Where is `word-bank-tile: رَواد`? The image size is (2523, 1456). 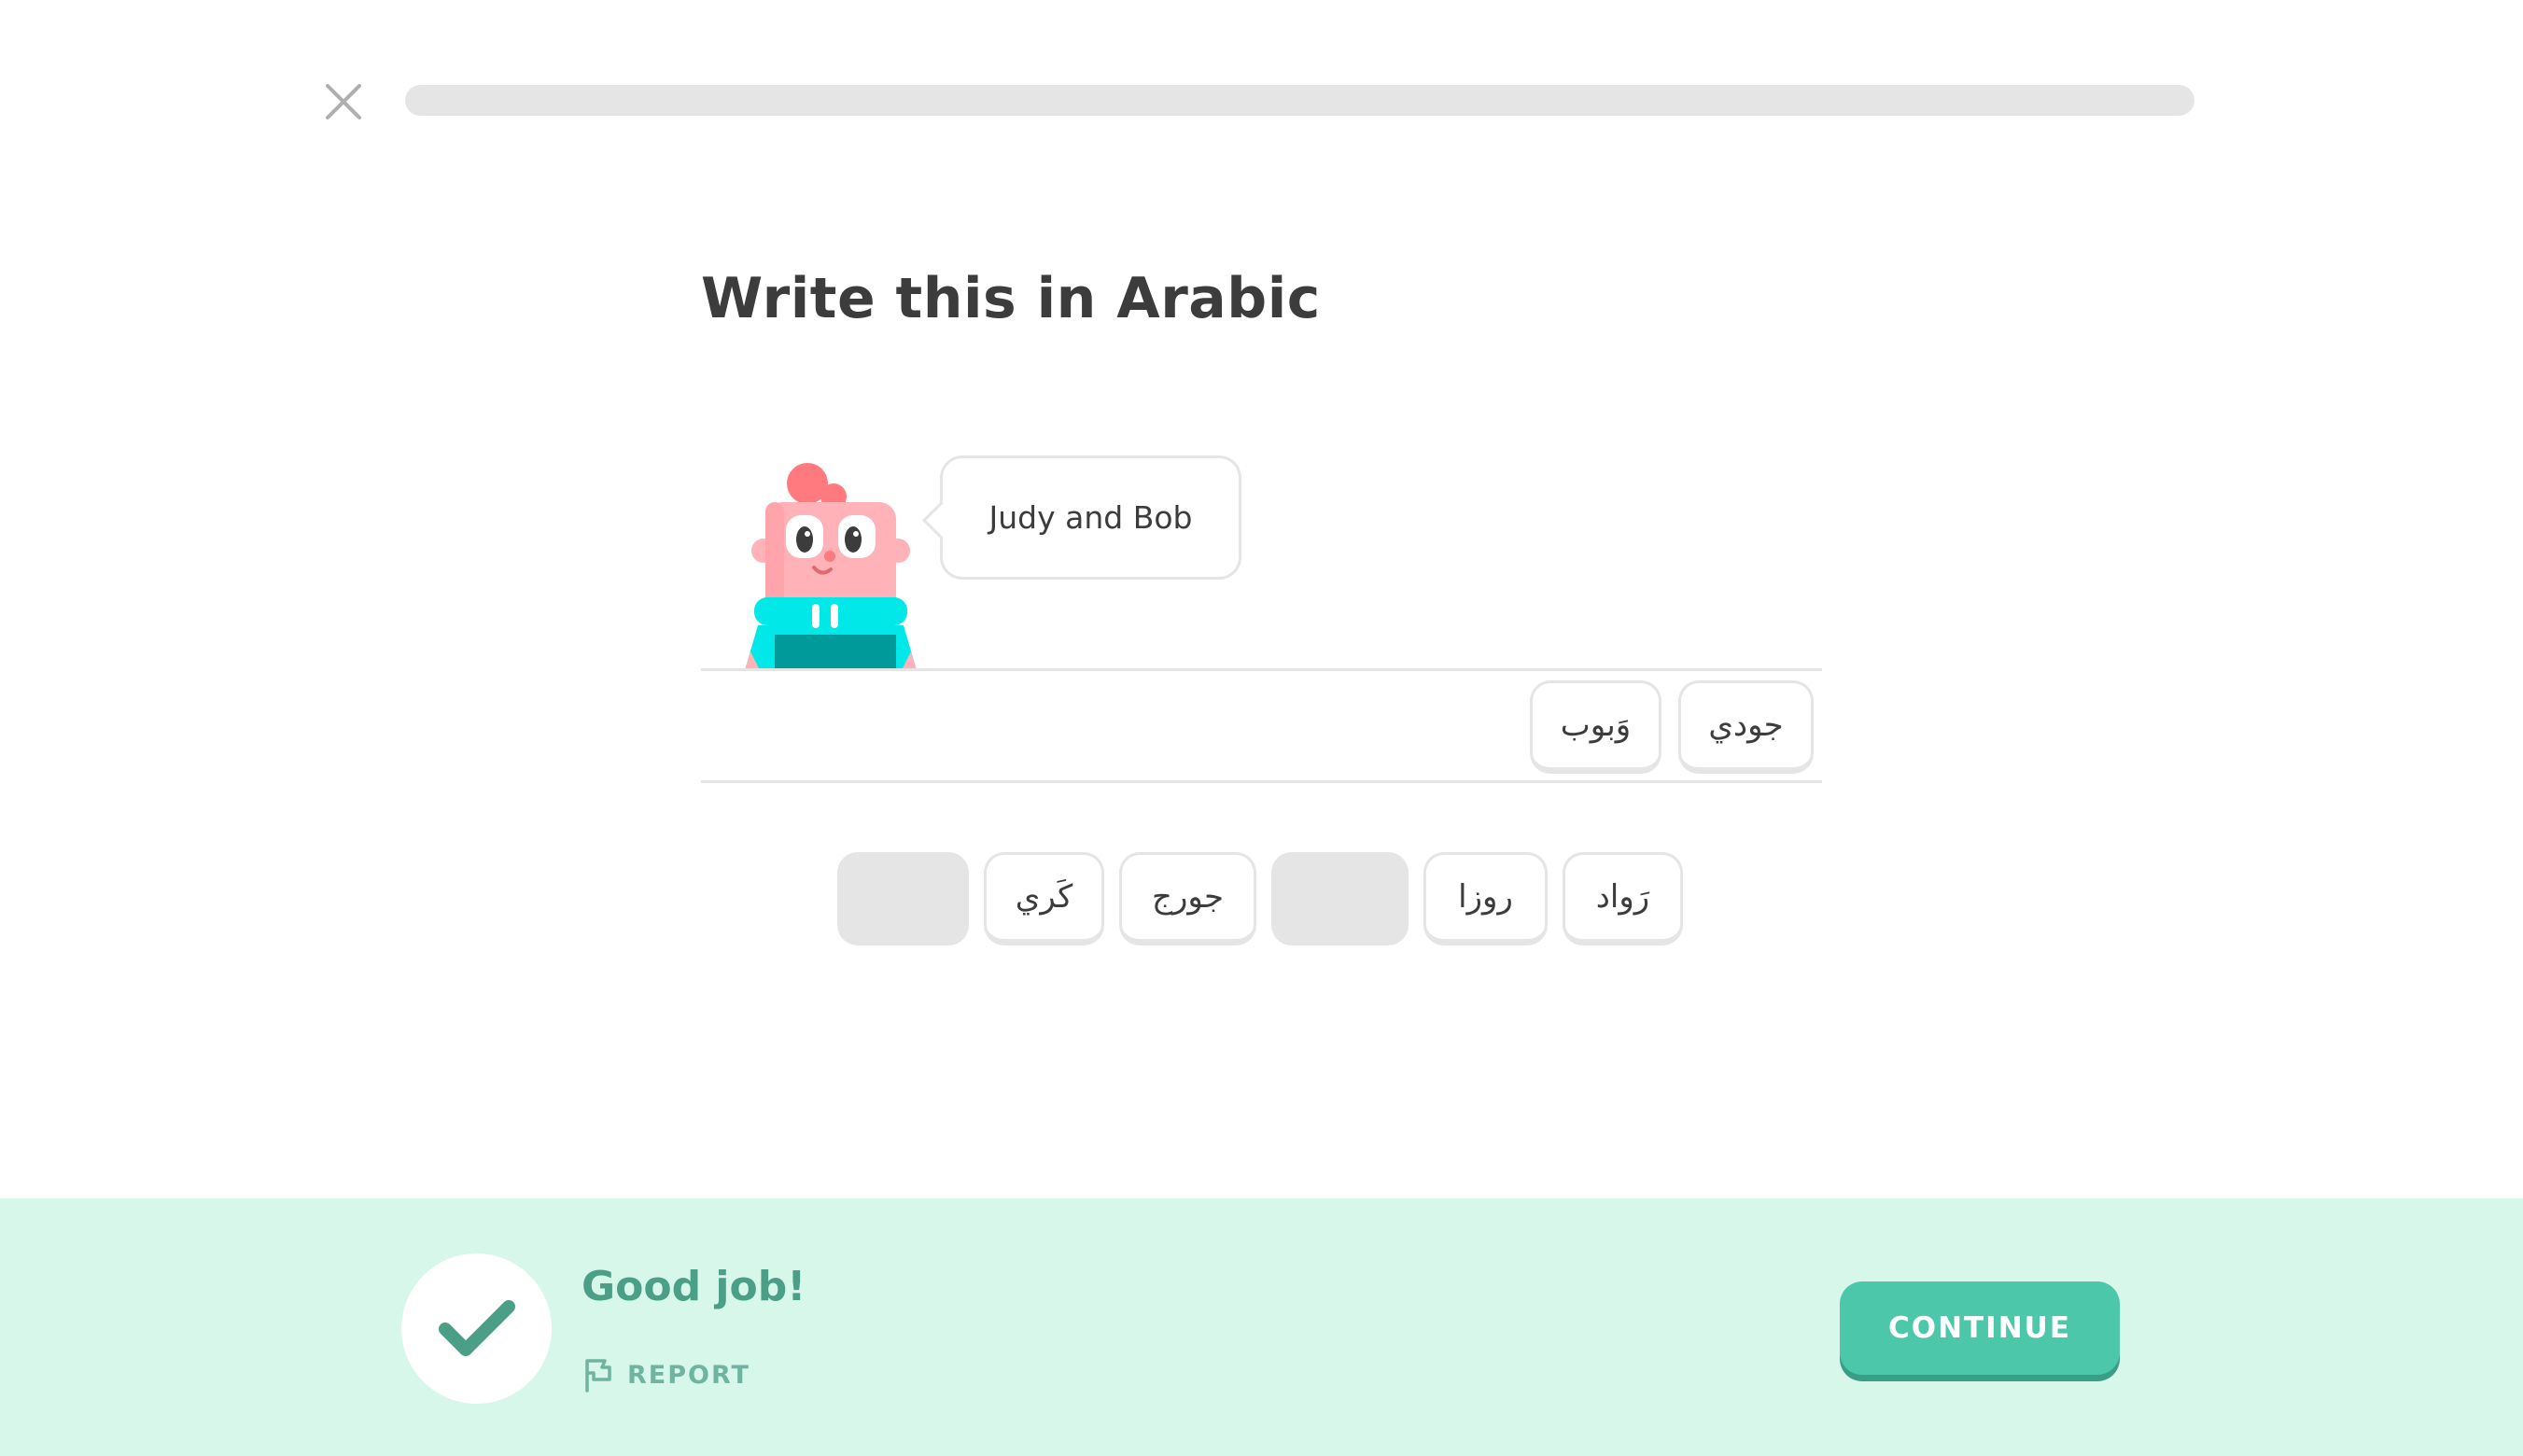
word-bank-tile: رَواد is located at coordinates (1623, 898).